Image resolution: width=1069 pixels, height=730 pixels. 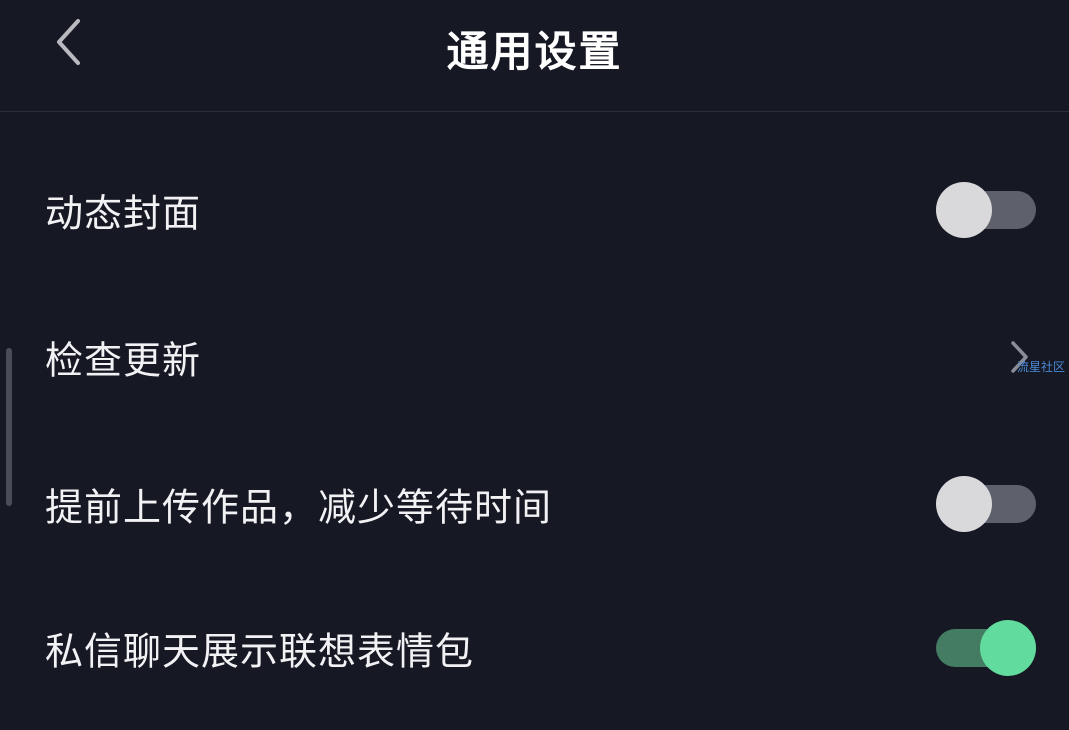 I want to click on setting-label-dynamic-cover: 动态封面, so click(x=123, y=213).